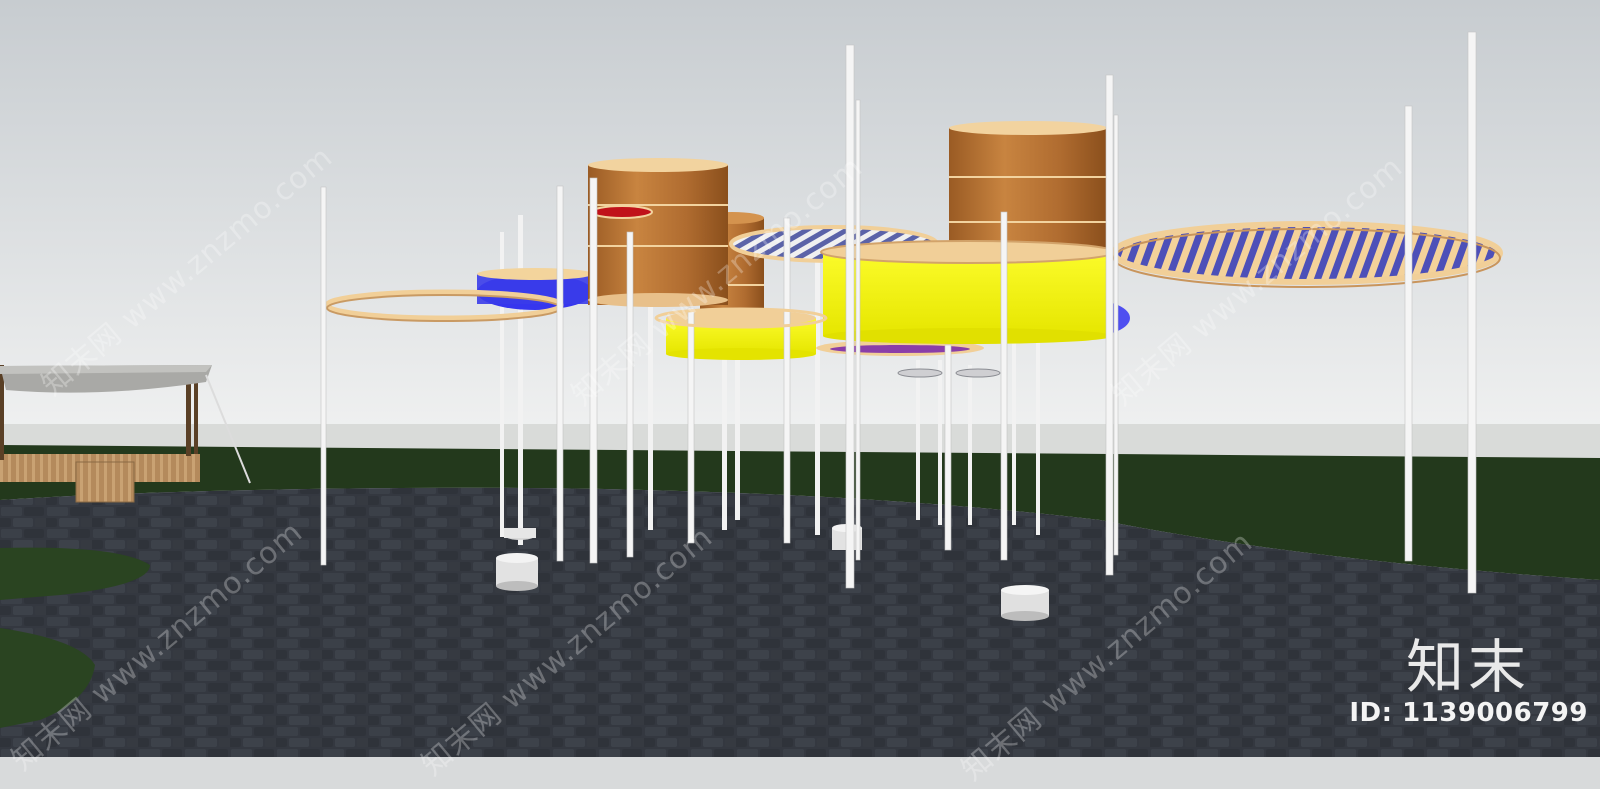 The width and height of the screenshot is (1600, 789). What do you see at coordinates (535, 289) in the screenshot?
I see `blue-disc-left` at bounding box center [535, 289].